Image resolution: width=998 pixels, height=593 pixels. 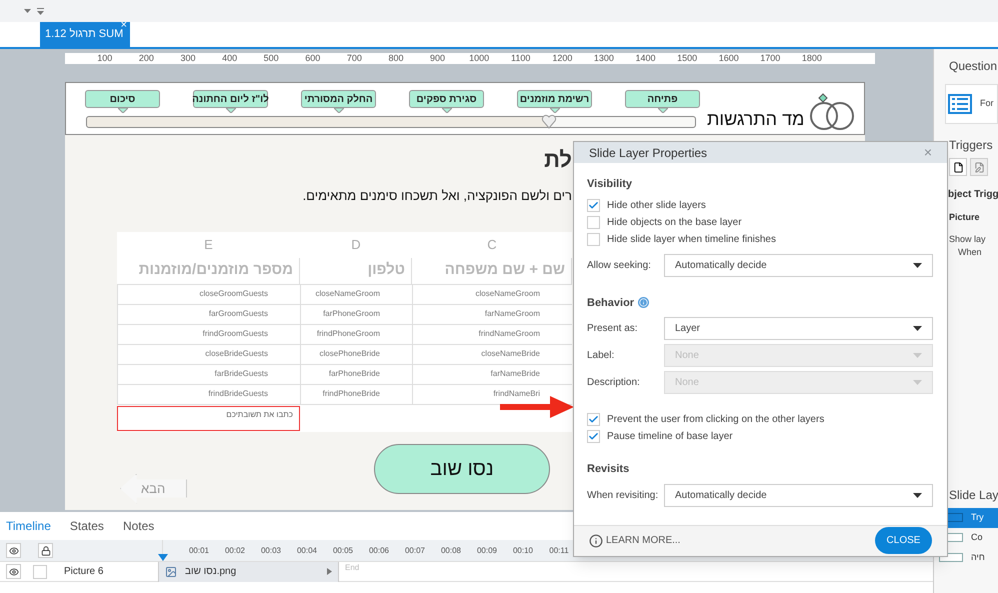 What do you see at coordinates (770, 58) in the screenshot?
I see `ruler-label: 1700` at bounding box center [770, 58].